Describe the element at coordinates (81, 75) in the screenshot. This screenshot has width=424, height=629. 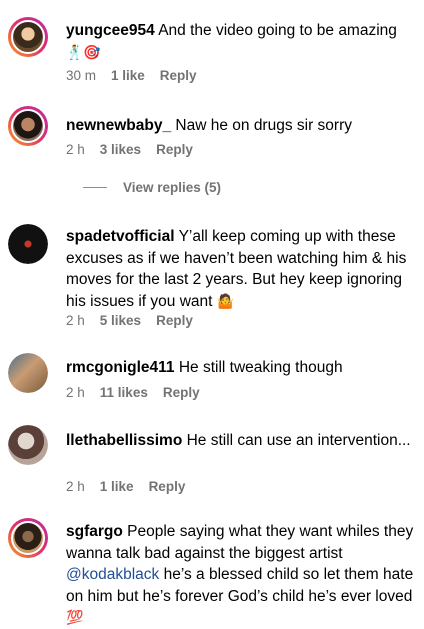
I see `comment-time: 30 m` at that location.